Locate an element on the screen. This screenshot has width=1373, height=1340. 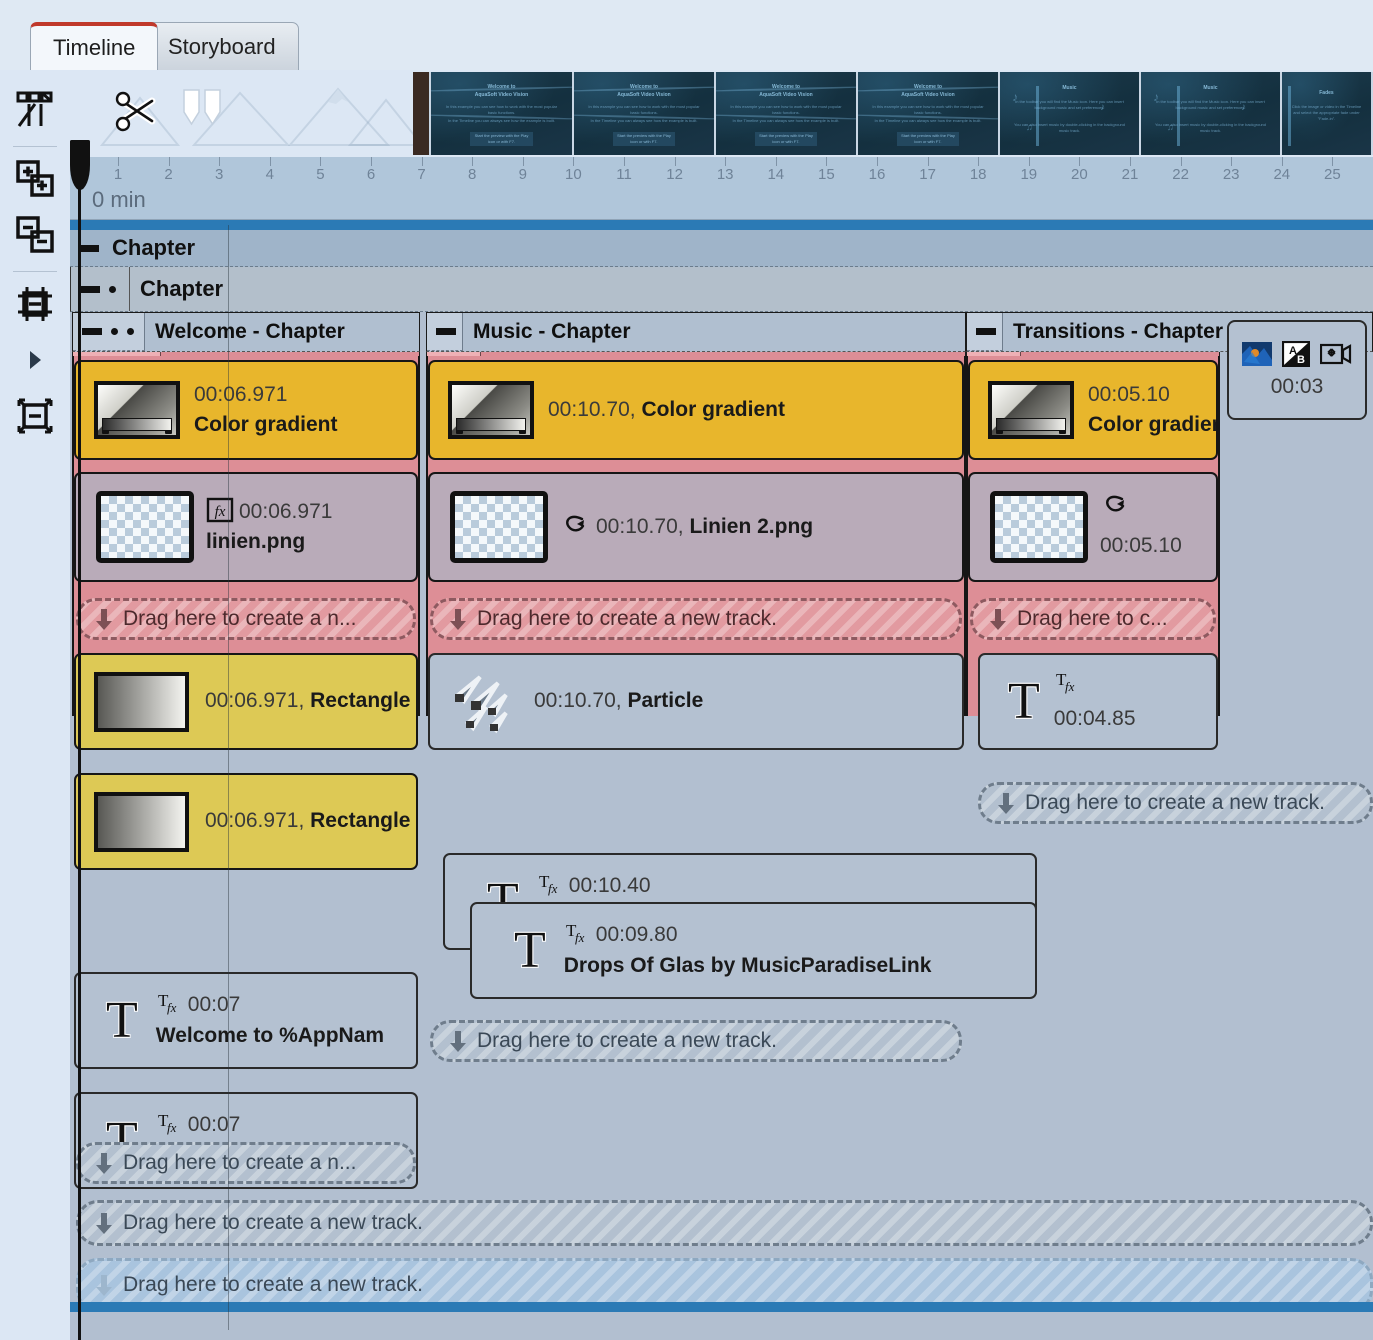
clip-time: 00:06.971 is located at coordinates (286, 511).